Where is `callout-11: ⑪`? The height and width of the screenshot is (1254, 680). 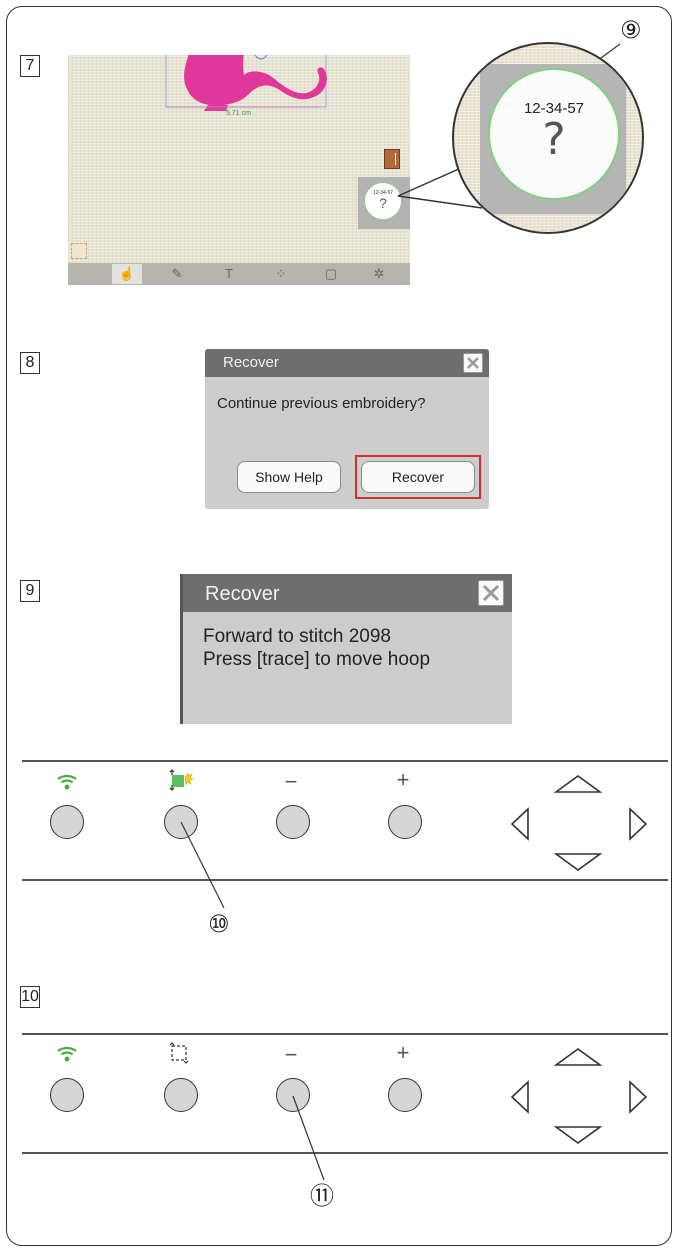 callout-11: ⑪ is located at coordinates (322, 1196).